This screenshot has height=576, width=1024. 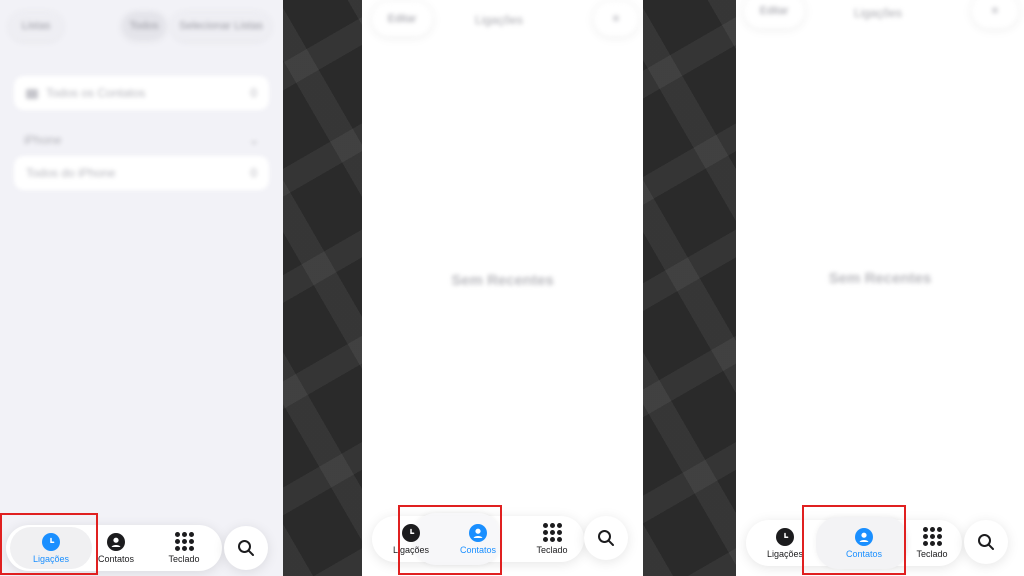 I want to click on chevron-down-icon: ⌄, so click(x=253, y=140).